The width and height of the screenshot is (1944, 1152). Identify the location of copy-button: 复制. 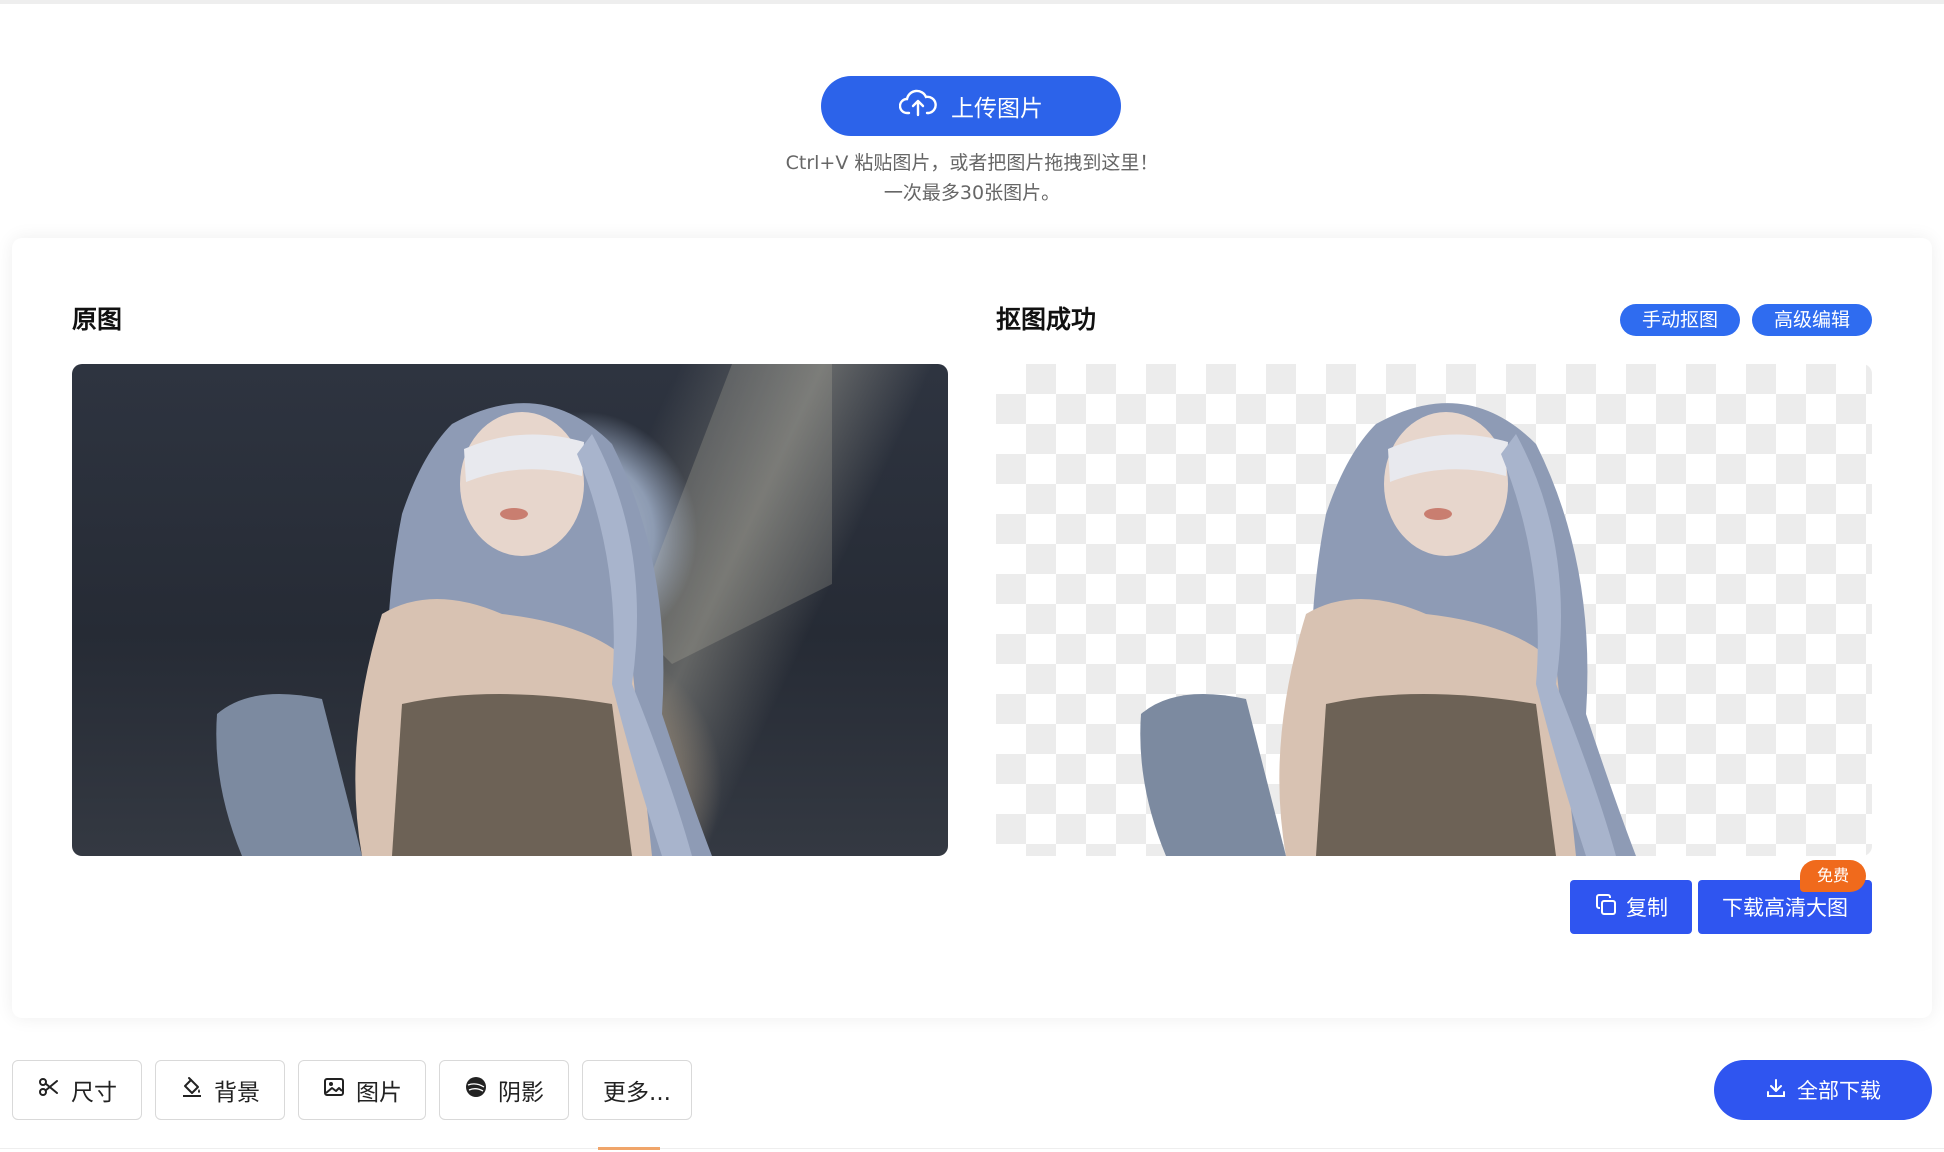
(1631, 907).